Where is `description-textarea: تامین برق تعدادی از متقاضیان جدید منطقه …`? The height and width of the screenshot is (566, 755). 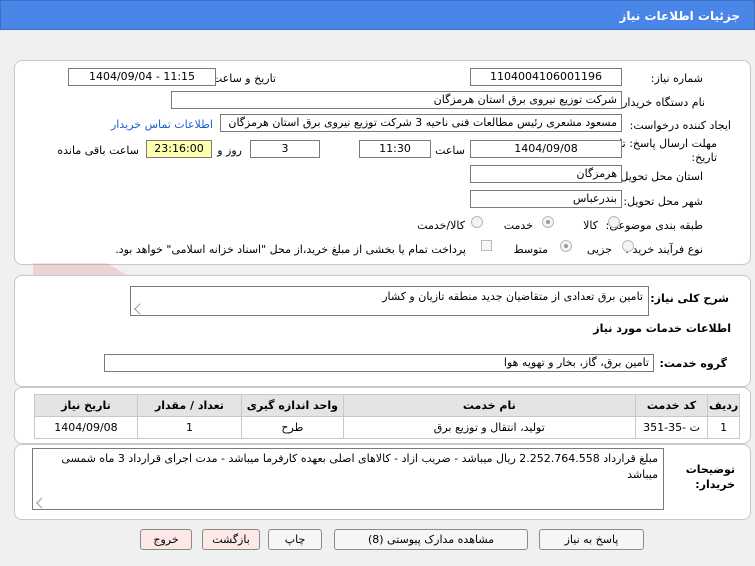
description-textarea: تامین برق تعدادی از متقاضیان جدید منطقه … is located at coordinates (389, 301).